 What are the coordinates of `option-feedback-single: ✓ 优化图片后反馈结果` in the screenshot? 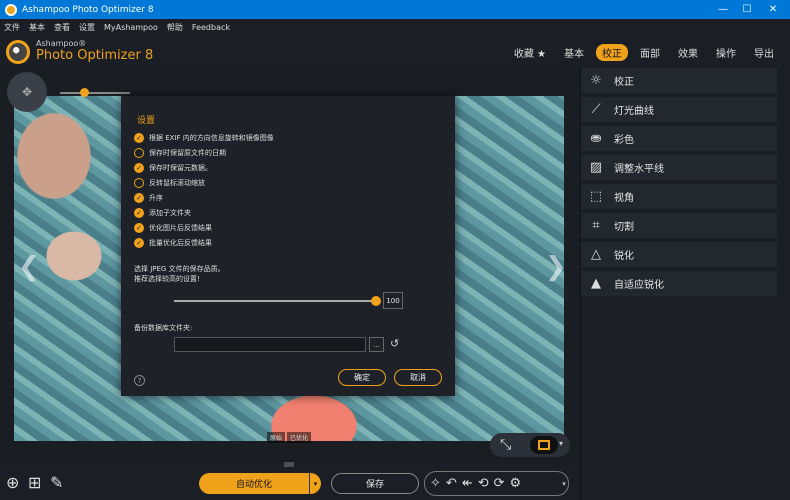 It's located at (173, 228).